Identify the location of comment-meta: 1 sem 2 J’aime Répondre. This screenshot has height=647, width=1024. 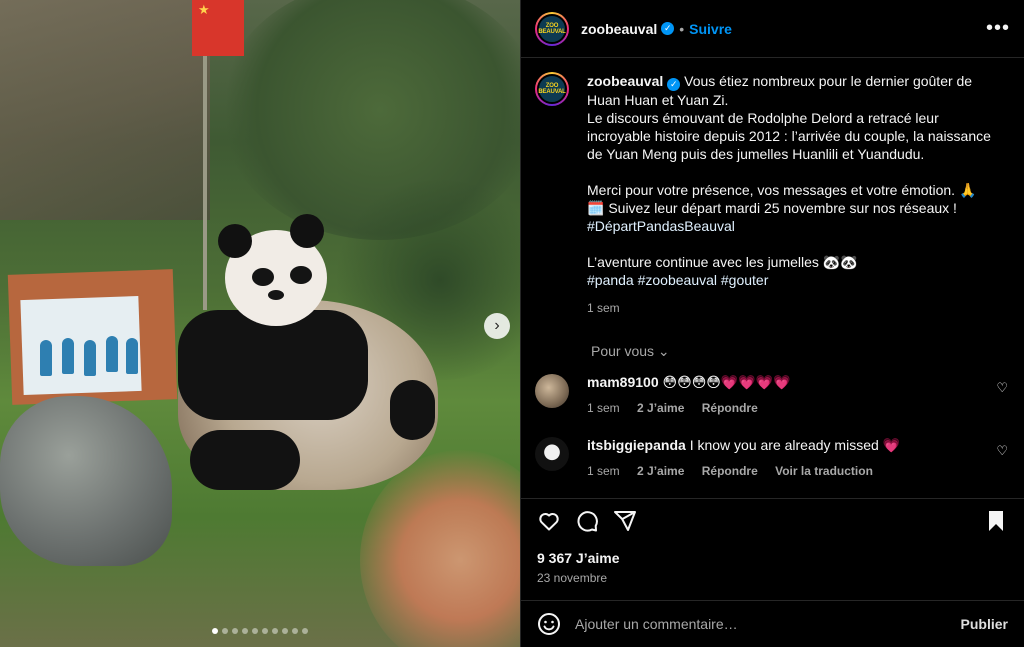
(689, 408).